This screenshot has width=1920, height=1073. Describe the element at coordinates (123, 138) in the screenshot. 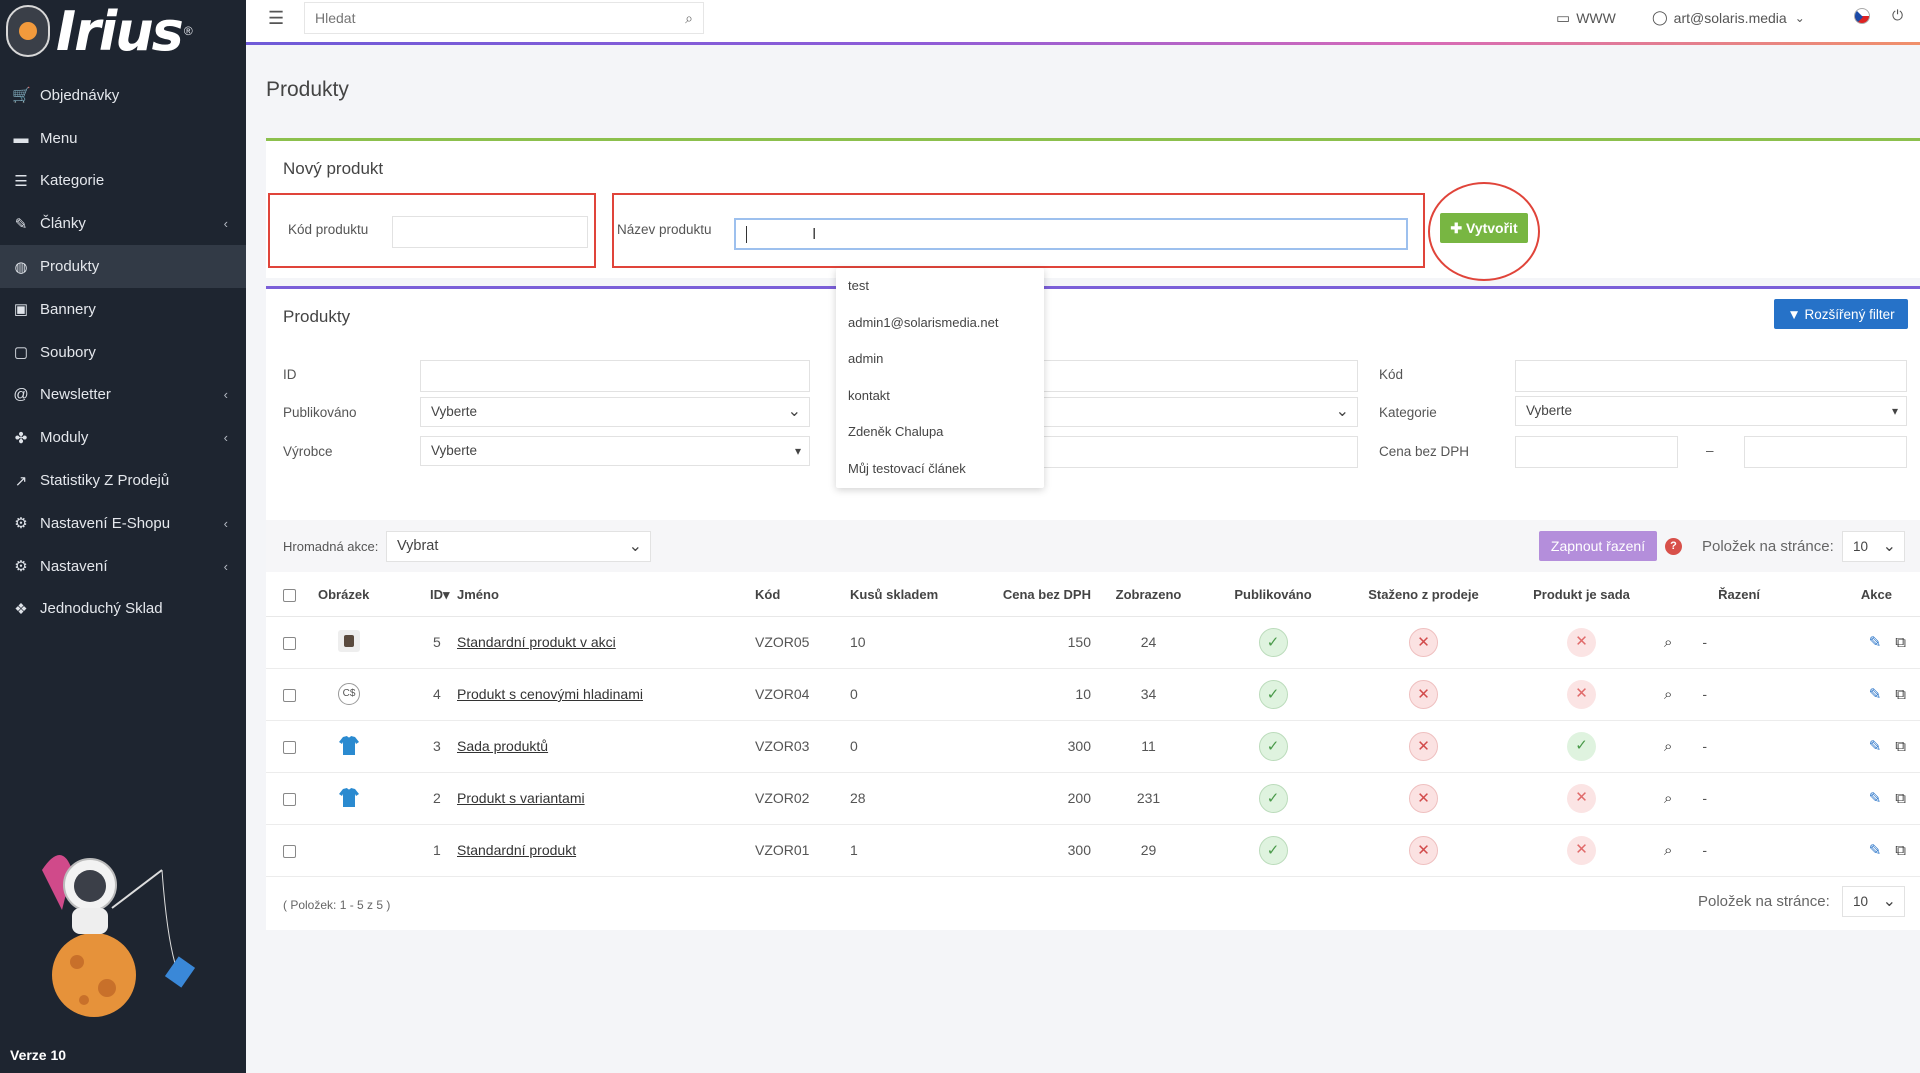

I see `sidebar-item-menu: ▬ Menu` at that location.